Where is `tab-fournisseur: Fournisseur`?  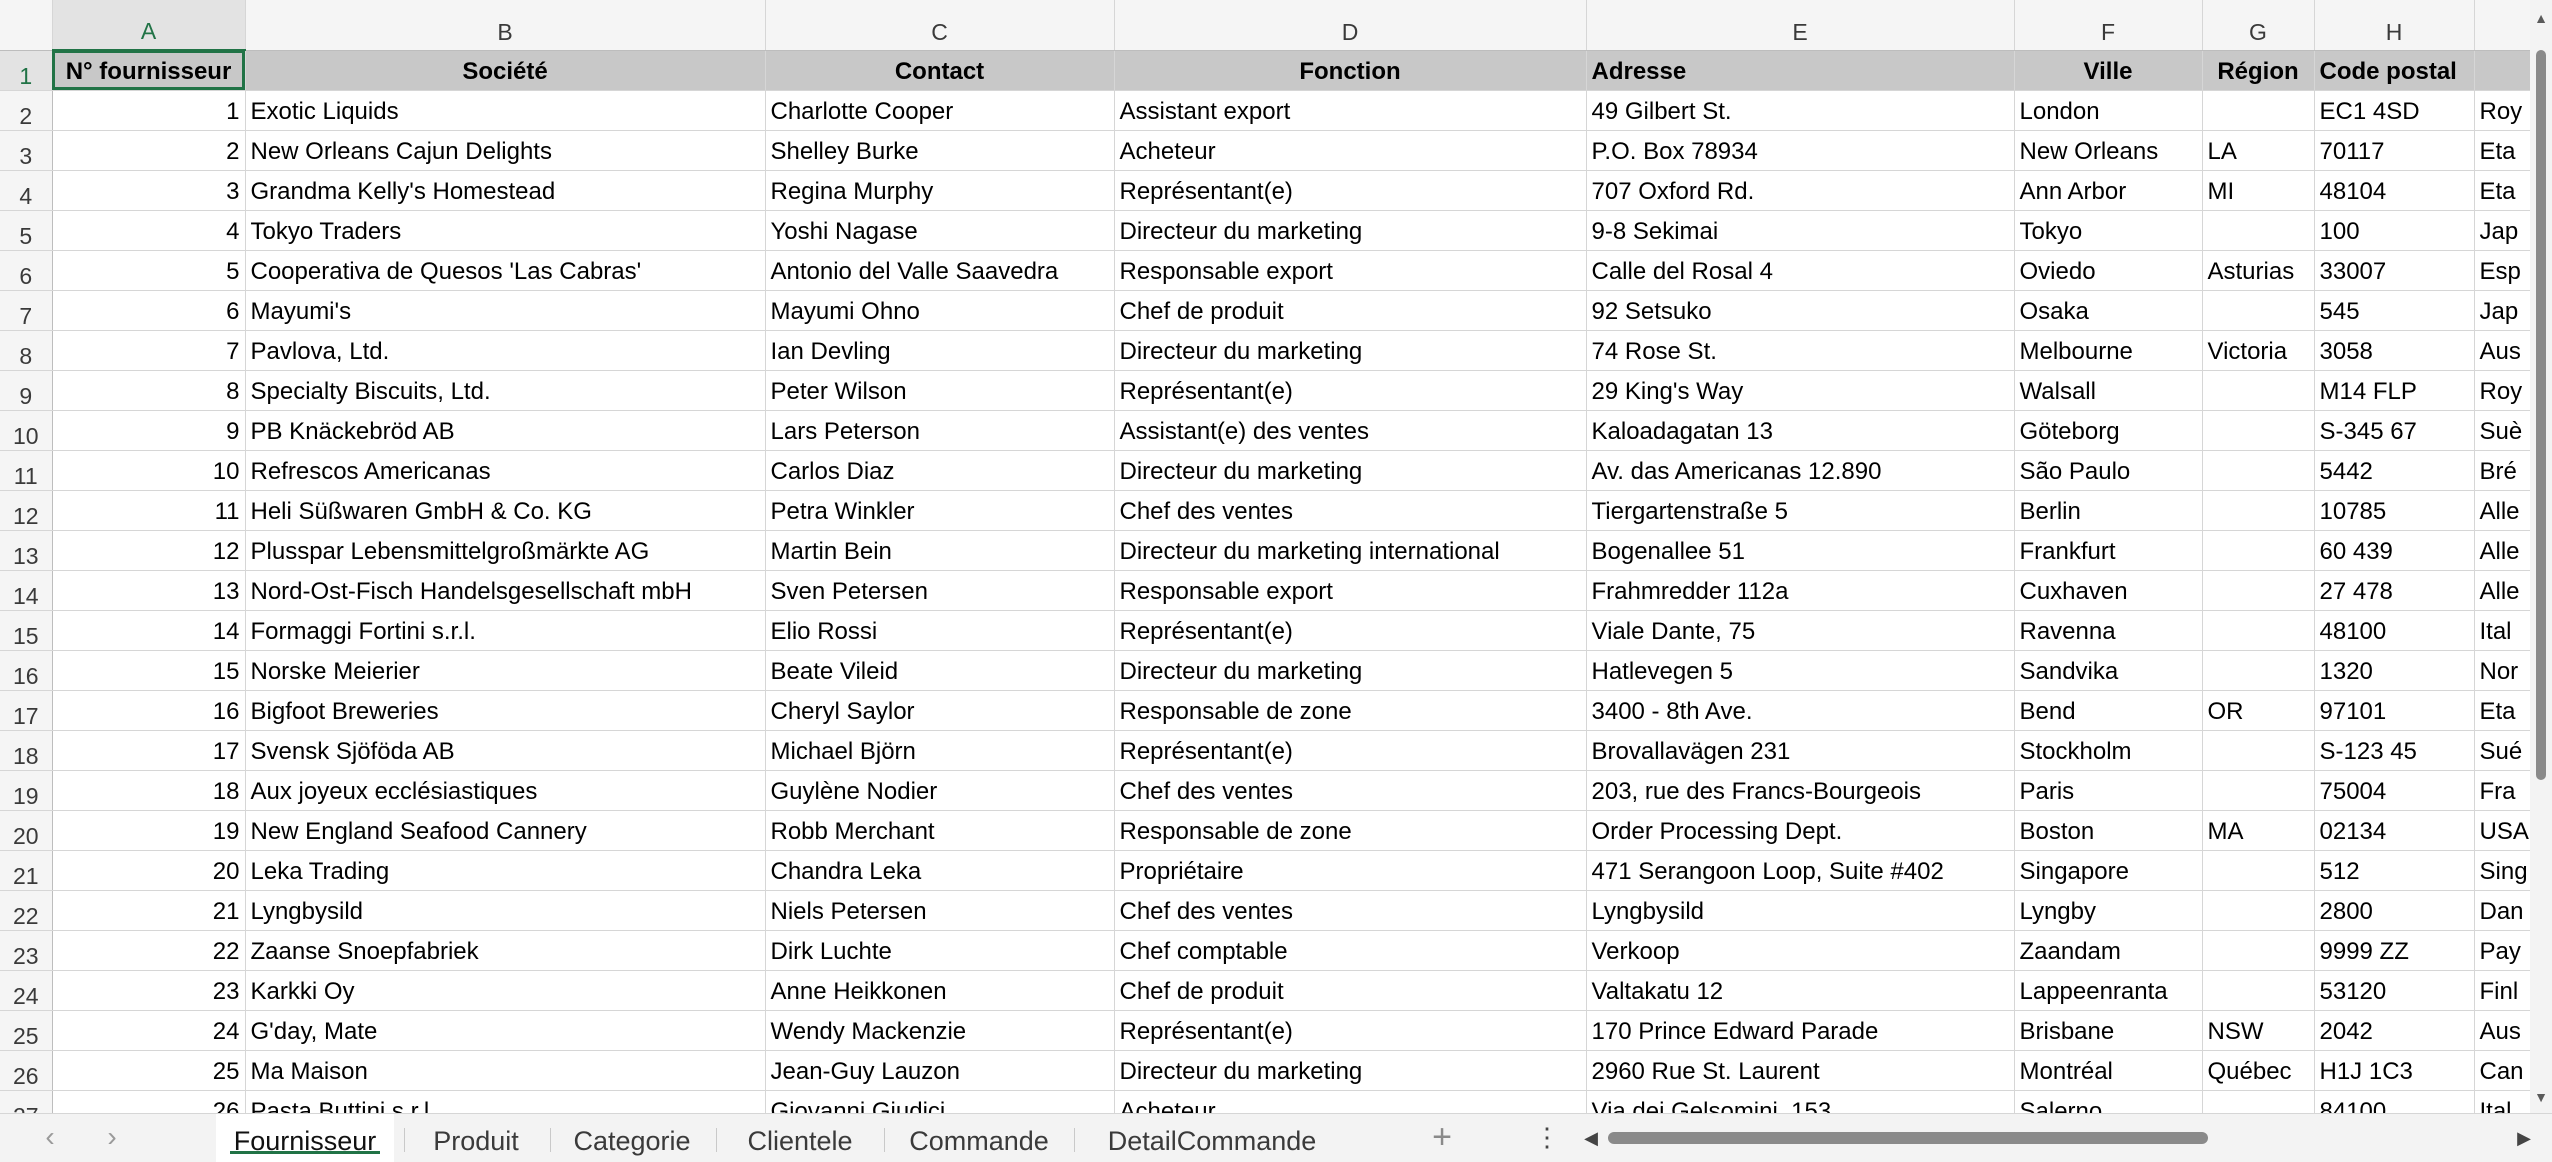 tab-fournisseur: Fournisseur is located at coordinates (305, 1138).